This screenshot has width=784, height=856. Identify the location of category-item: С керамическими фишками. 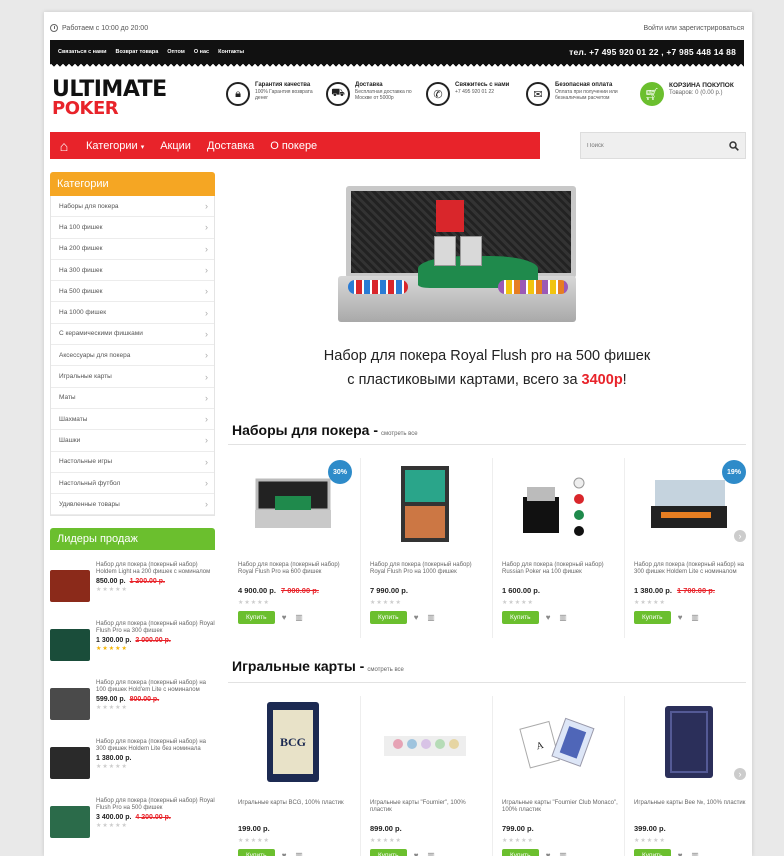
(132, 335).